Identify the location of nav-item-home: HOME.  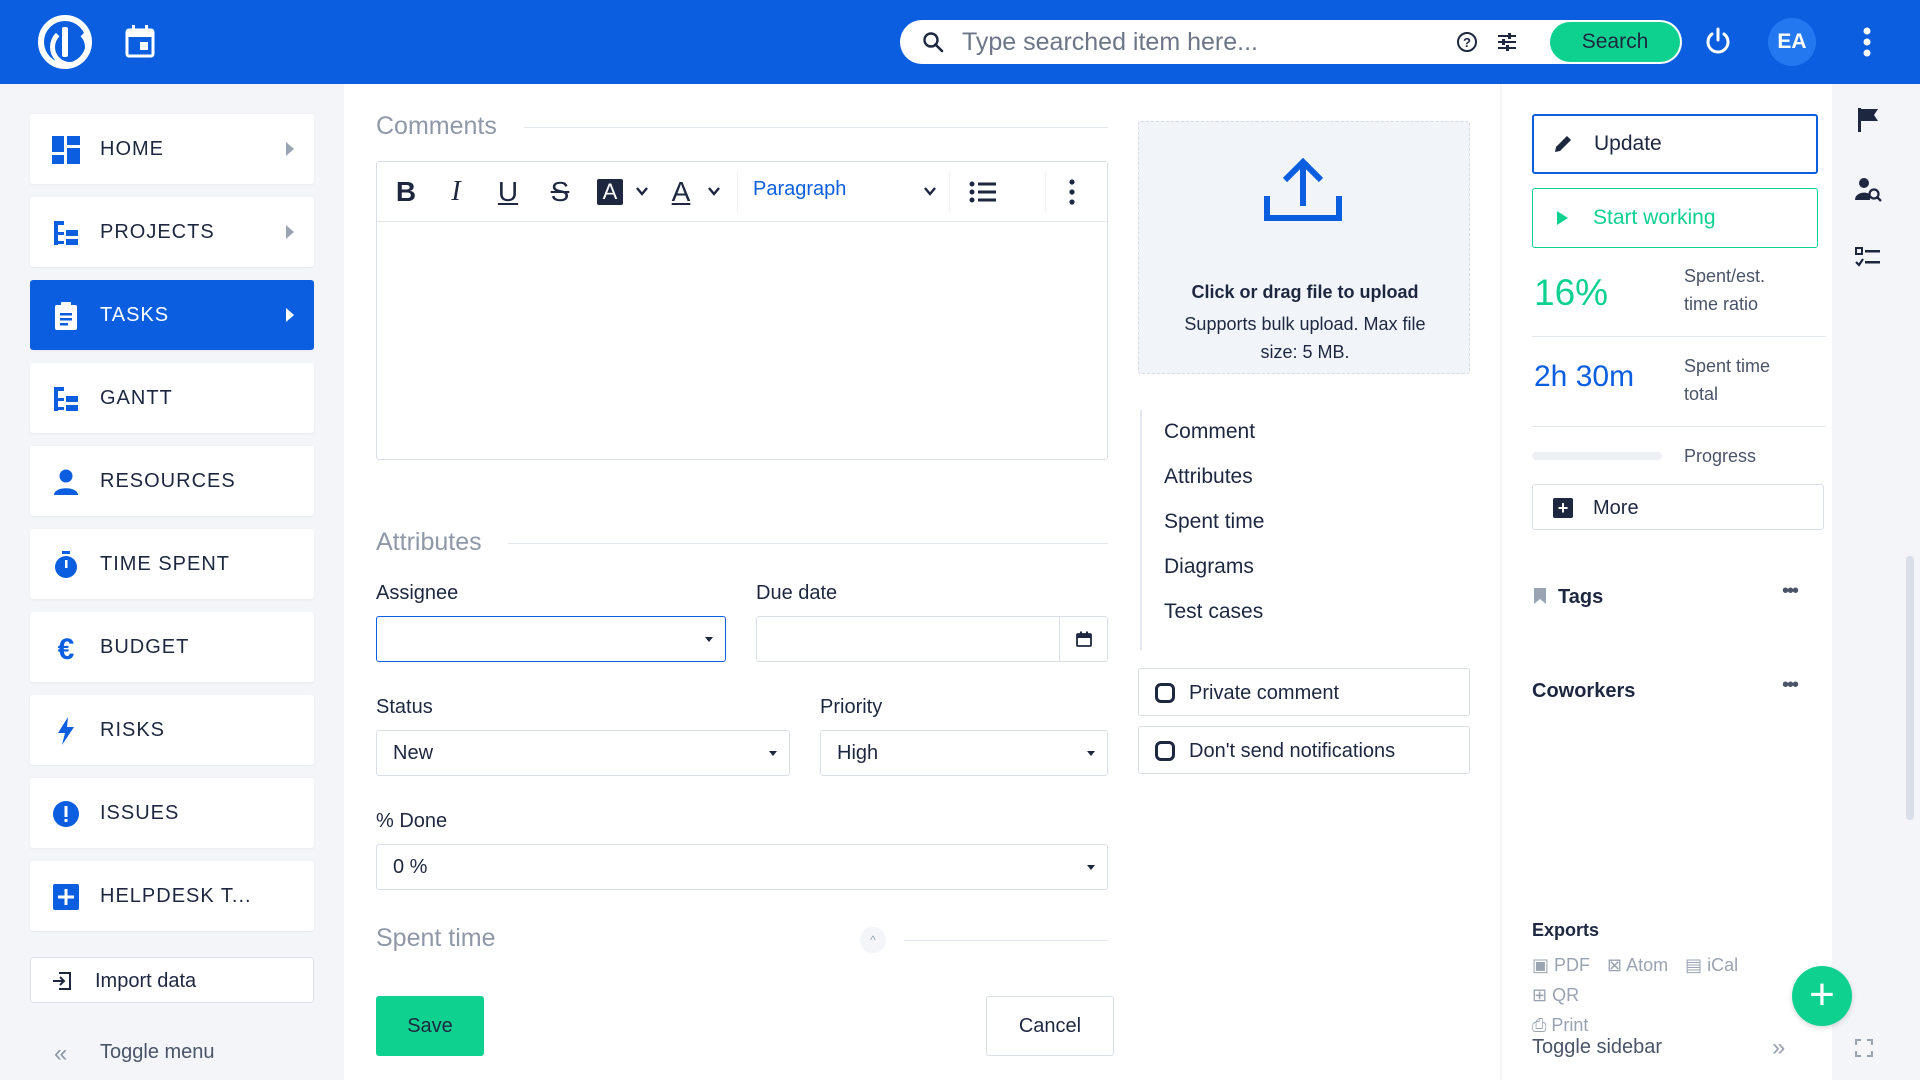
(172, 149).